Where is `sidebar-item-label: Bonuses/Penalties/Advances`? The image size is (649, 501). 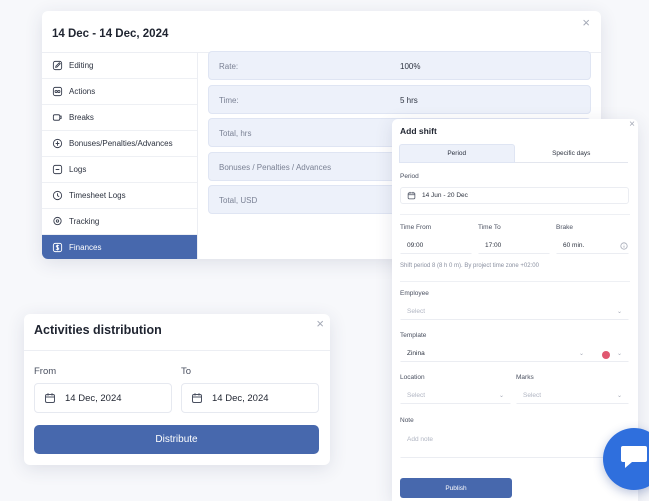 sidebar-item-label: Bonuses/Penalties/Advances is located at coordinates (121, 143).